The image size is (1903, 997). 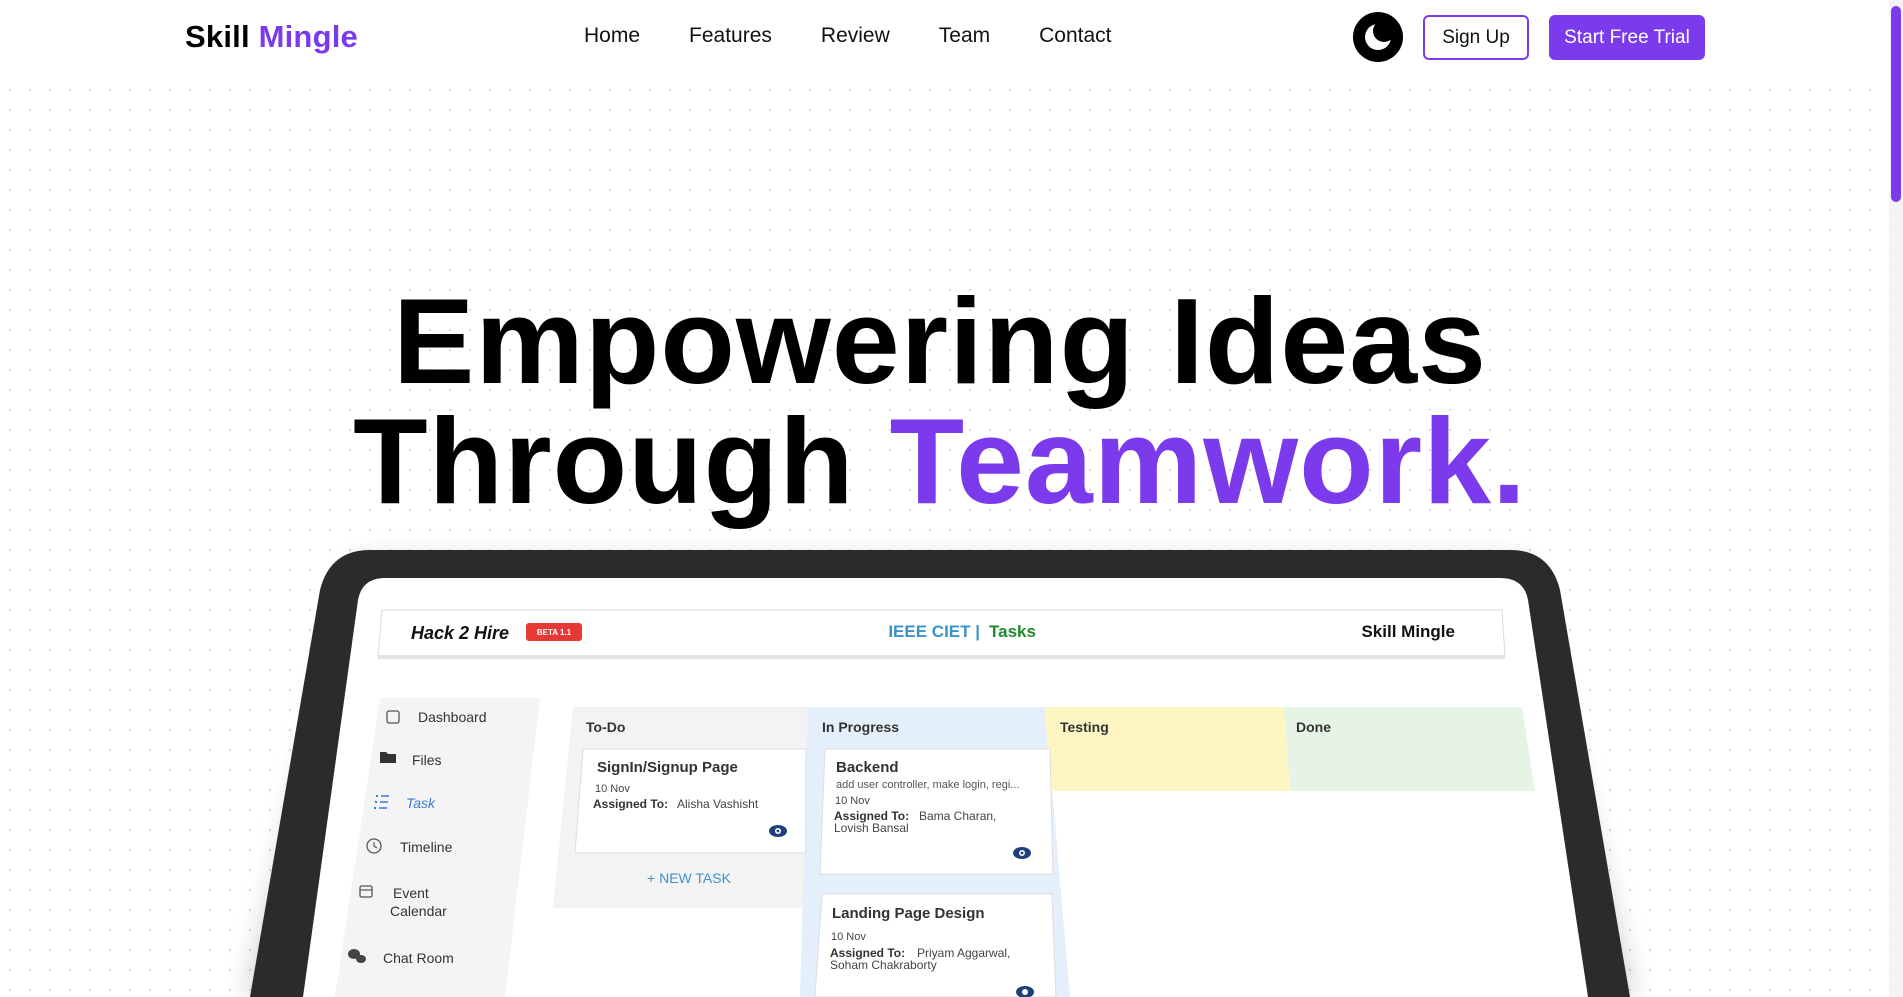 What do you see at coordinates (1896, 104) in the screenshot?
I see `page-scrollbar-thumb` at bounding box center [1896, 104].